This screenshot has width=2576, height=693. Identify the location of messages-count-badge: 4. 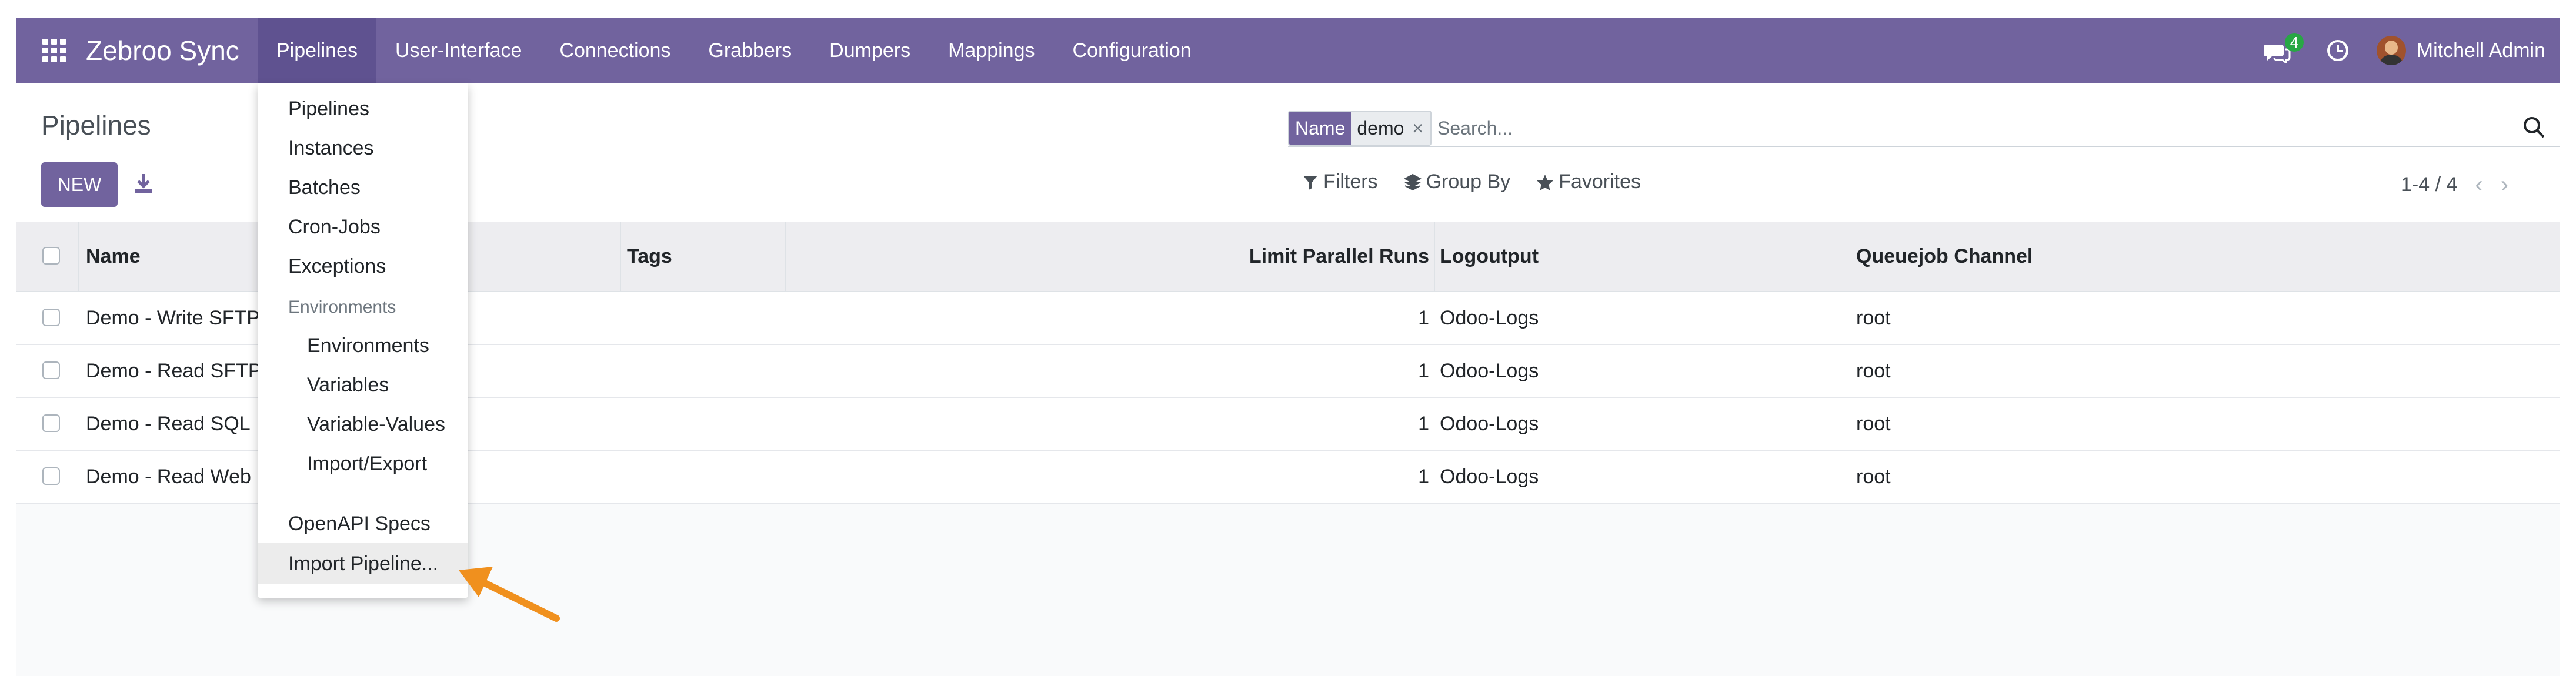
(2294, 42).